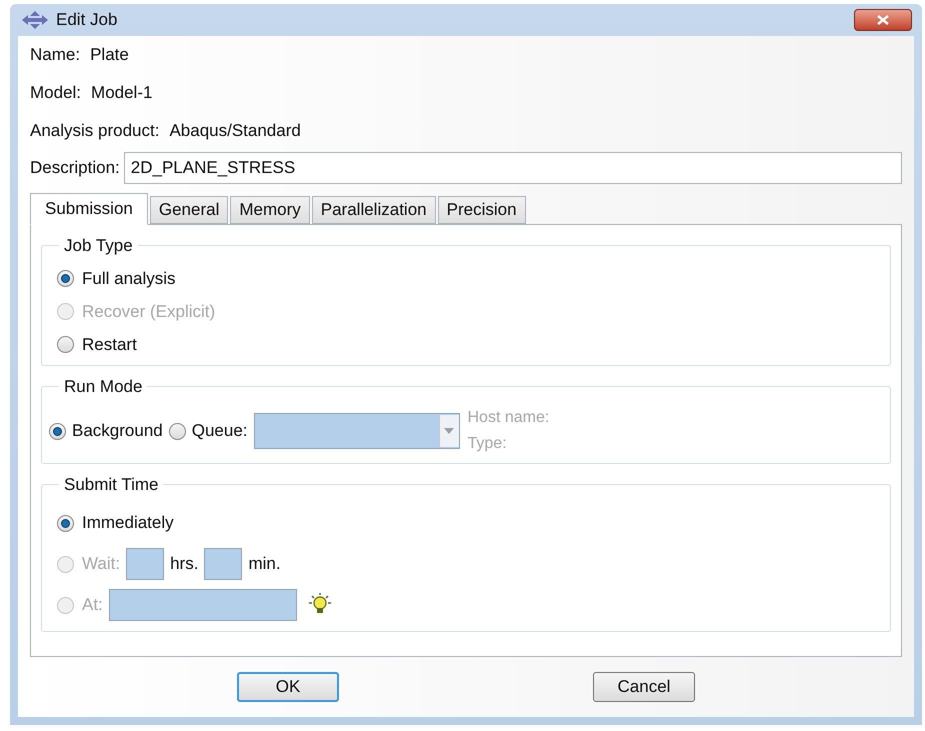  Describe the element at coordinates (35, 20) in the screenshot. I see `app-icon` at that location.